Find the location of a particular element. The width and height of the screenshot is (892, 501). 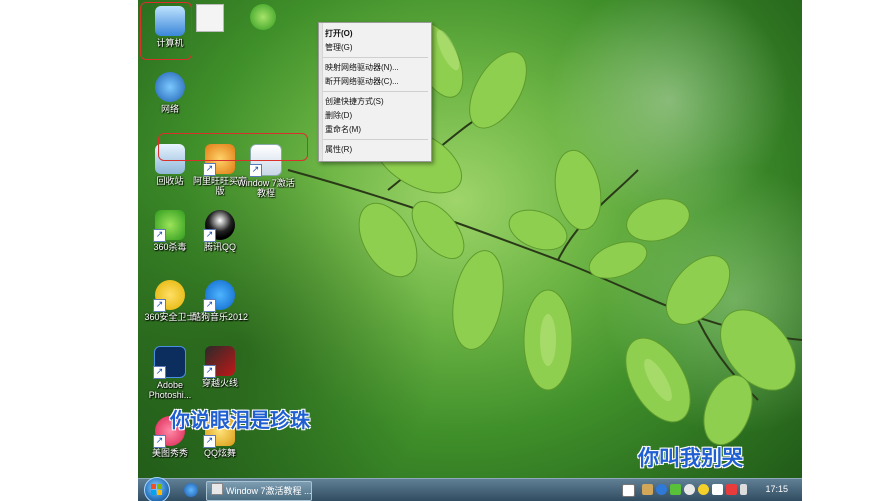

menu-item-rename: 重命名(M) is located at coordinates (343, 129).